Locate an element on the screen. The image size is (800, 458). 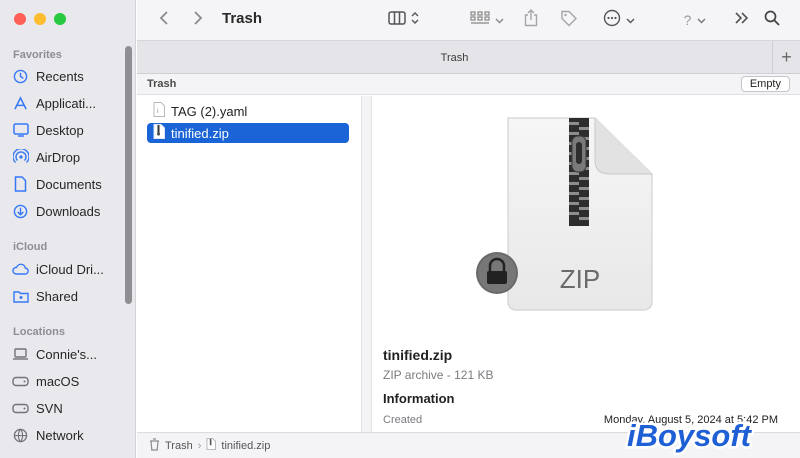
sidebar-item-shared: Shared is located at coordinates (45, 296).